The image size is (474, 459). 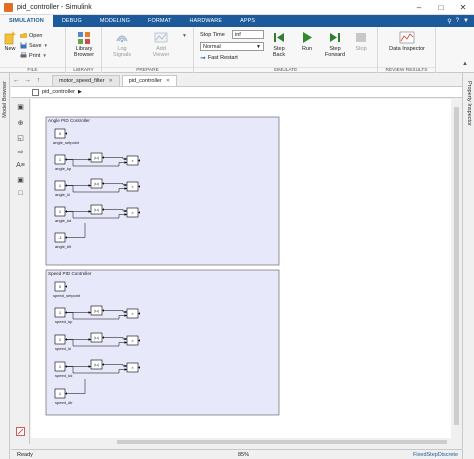 I want to click on print-dropdown-icon: ▼, so click(x=44, y=55).